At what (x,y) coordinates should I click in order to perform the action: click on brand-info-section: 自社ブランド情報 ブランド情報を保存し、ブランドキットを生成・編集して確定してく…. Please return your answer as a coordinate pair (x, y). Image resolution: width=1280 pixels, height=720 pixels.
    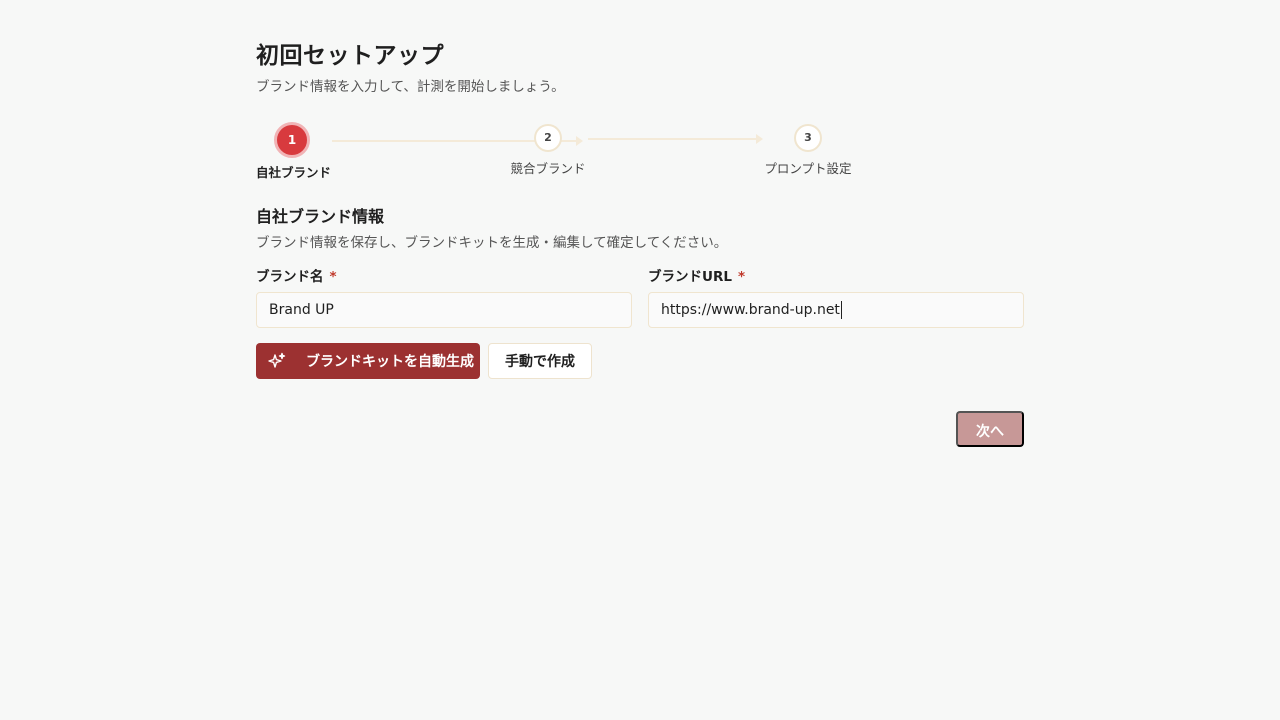
    Looking at the image, I should click on (640, 229).